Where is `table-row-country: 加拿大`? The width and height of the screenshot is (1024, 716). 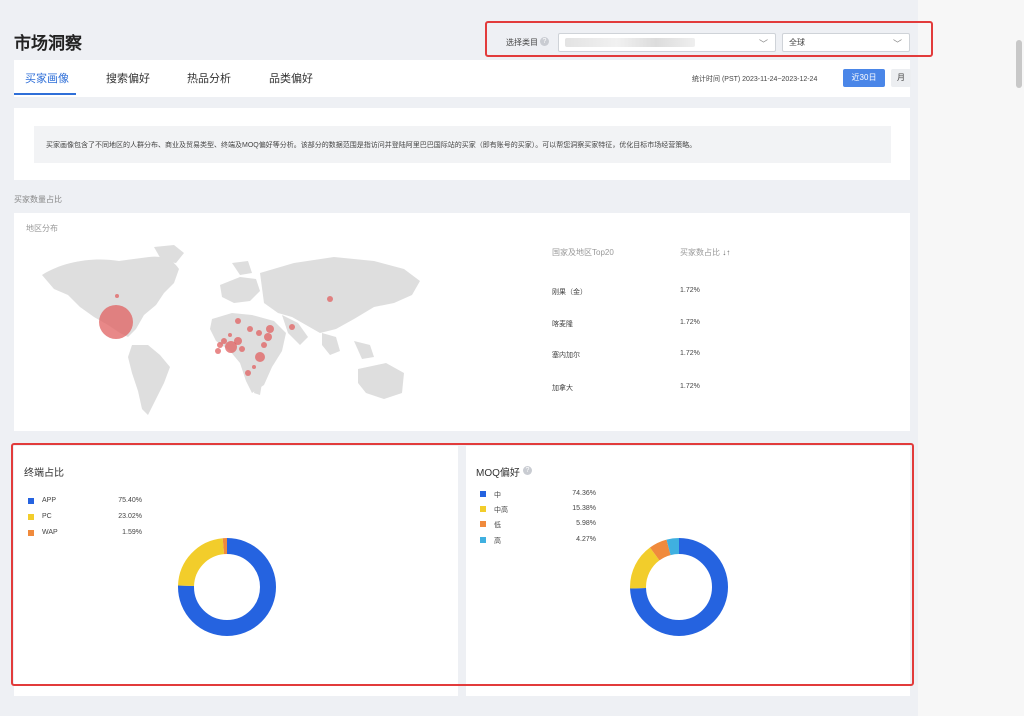
table-row-country: 加拿大 is located at coordinates (562, 388).